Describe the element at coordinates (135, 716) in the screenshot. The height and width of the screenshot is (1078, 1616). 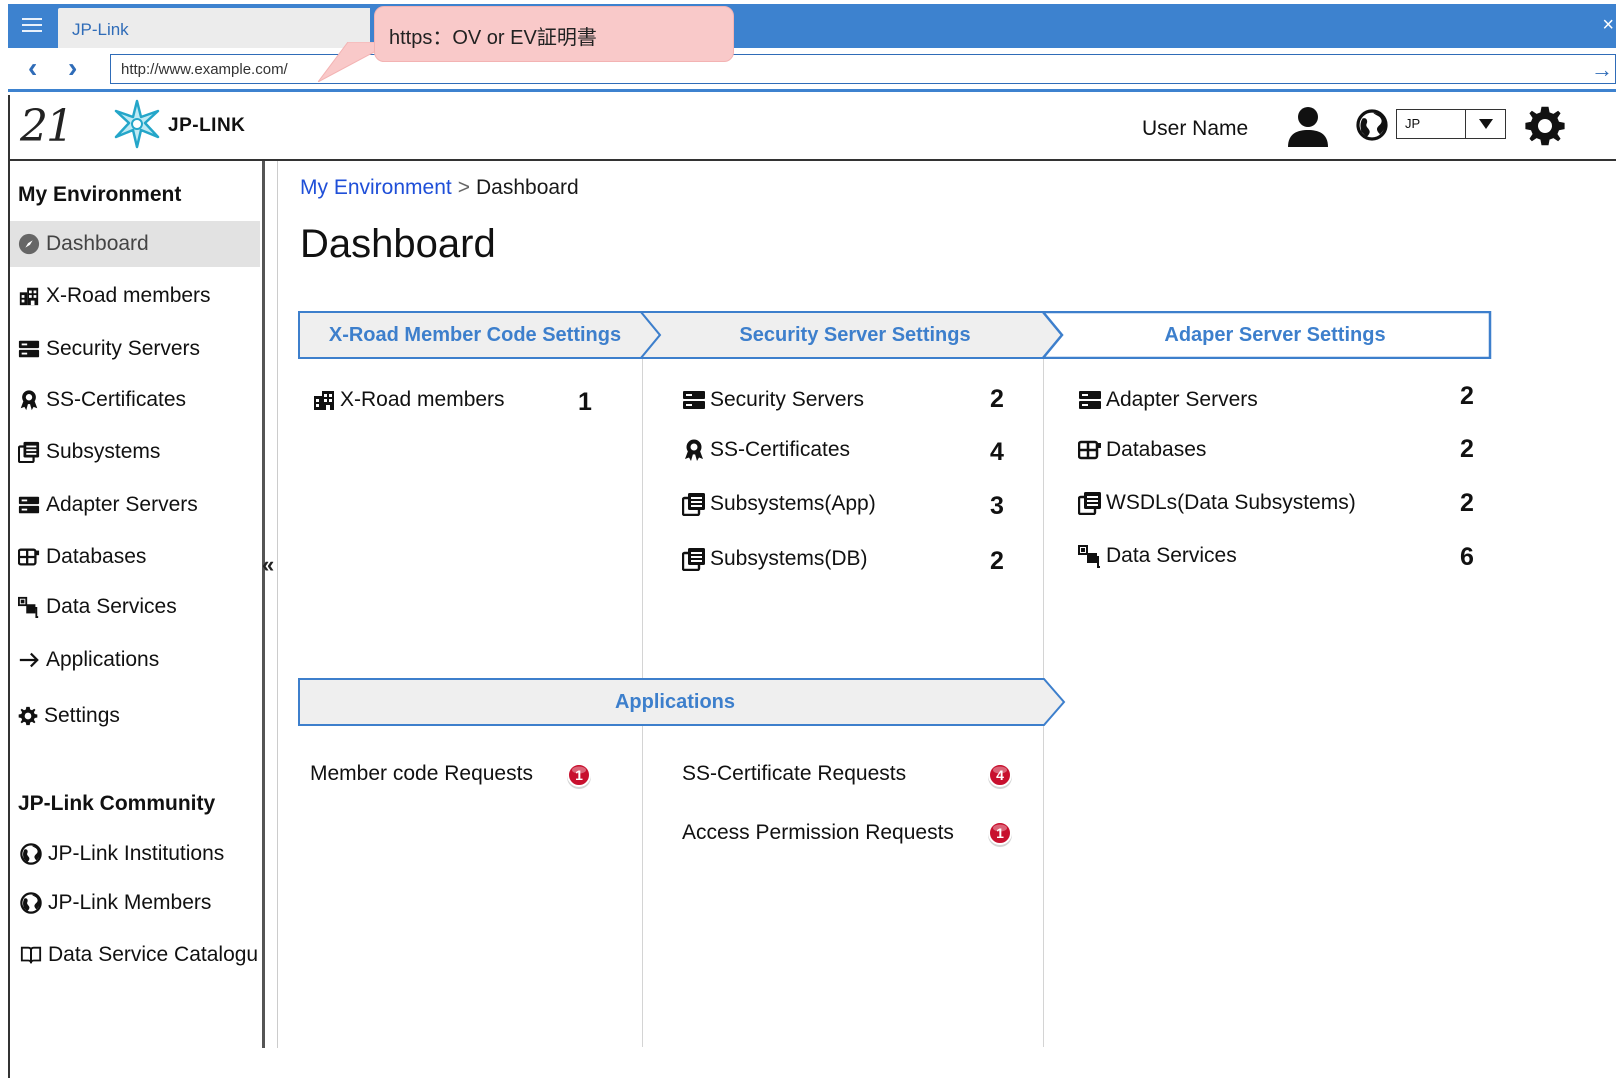
I see `sidebar-item-settings: Settings` at that location.